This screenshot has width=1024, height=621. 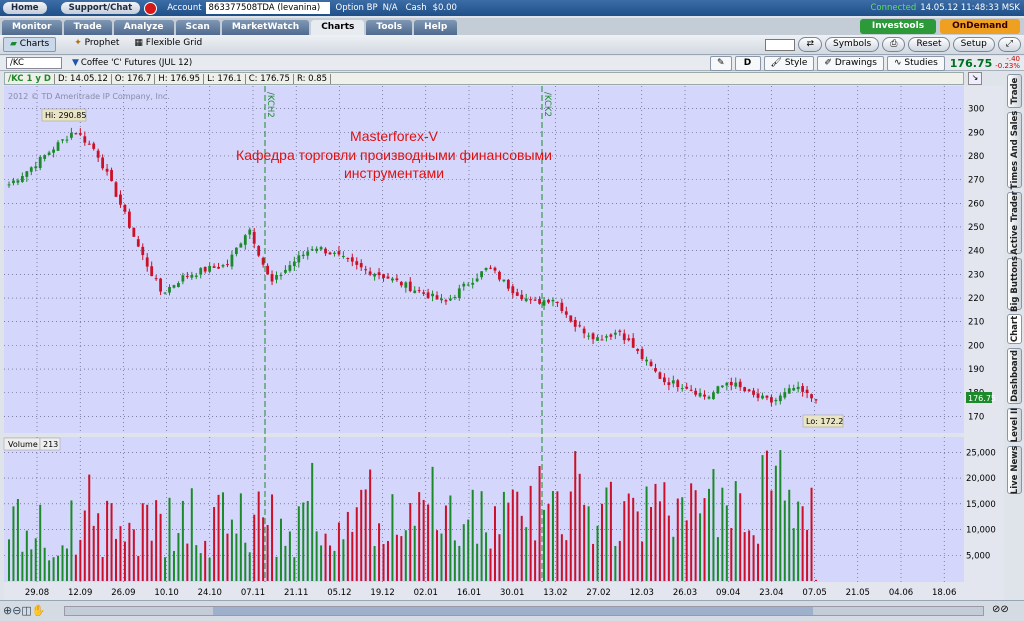 I want to click on scrollbar-thumb, so click(x=513, y=611).